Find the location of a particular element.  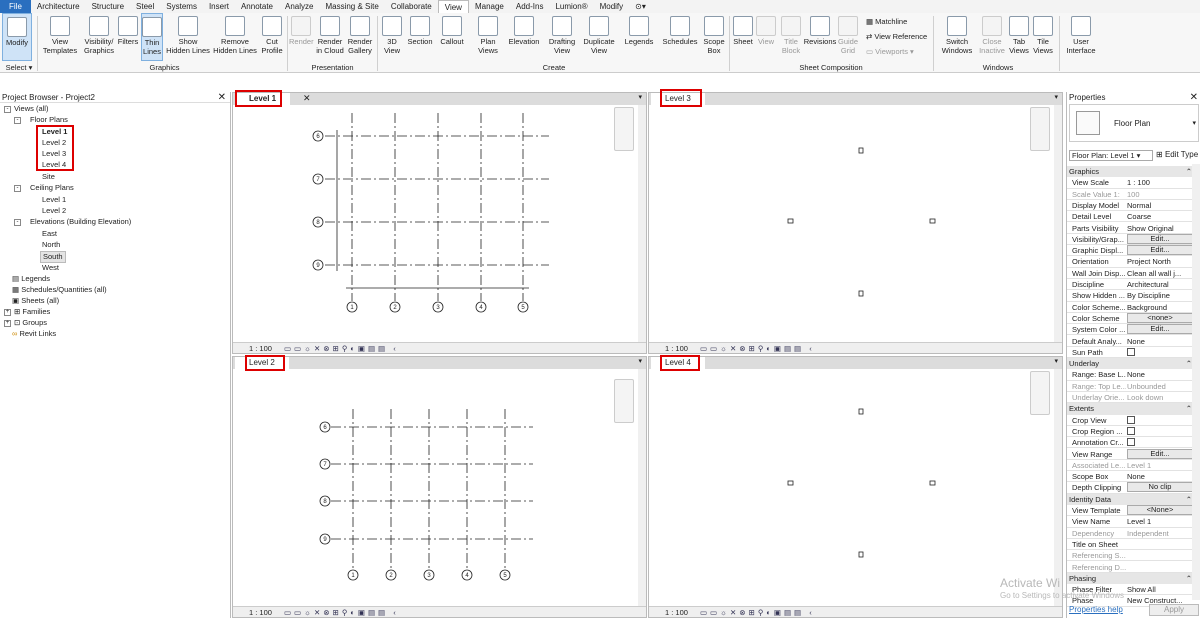

property-value: Background is located at coordinates (1160, 307).